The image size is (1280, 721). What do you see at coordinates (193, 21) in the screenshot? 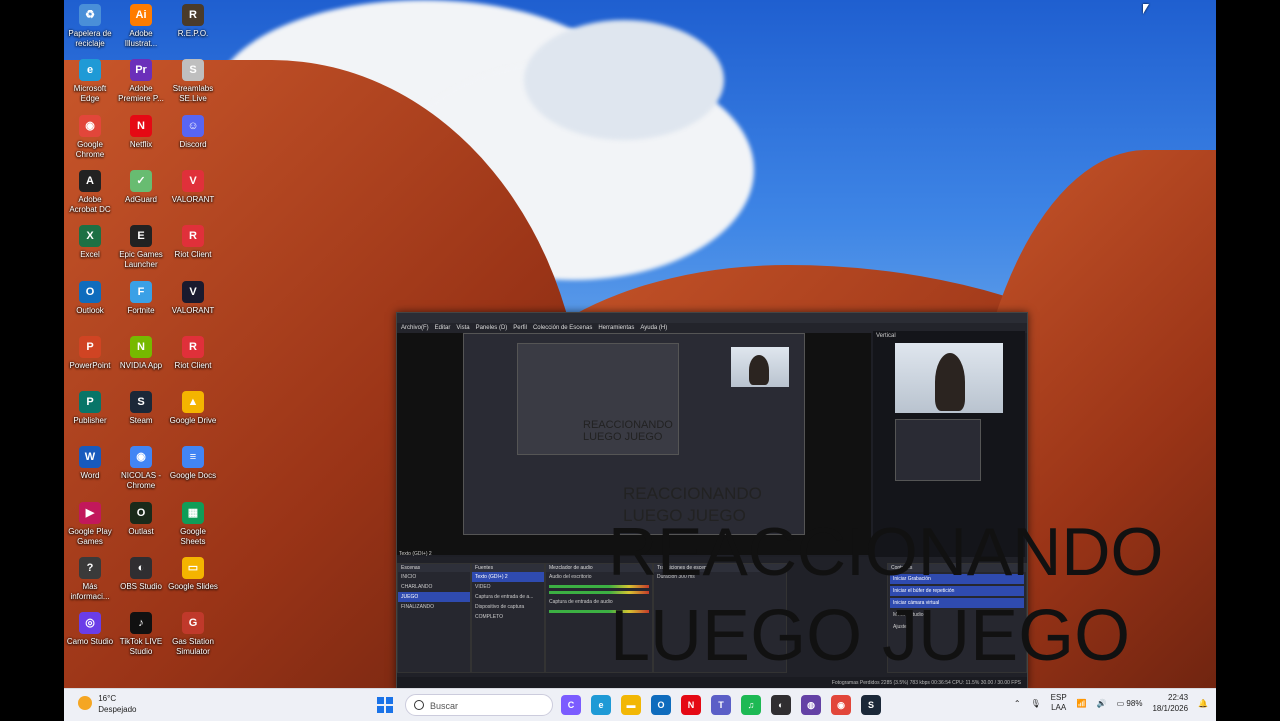
I see `desktop-icon: R R.E.P.O.` at bounding box center [193, 21].